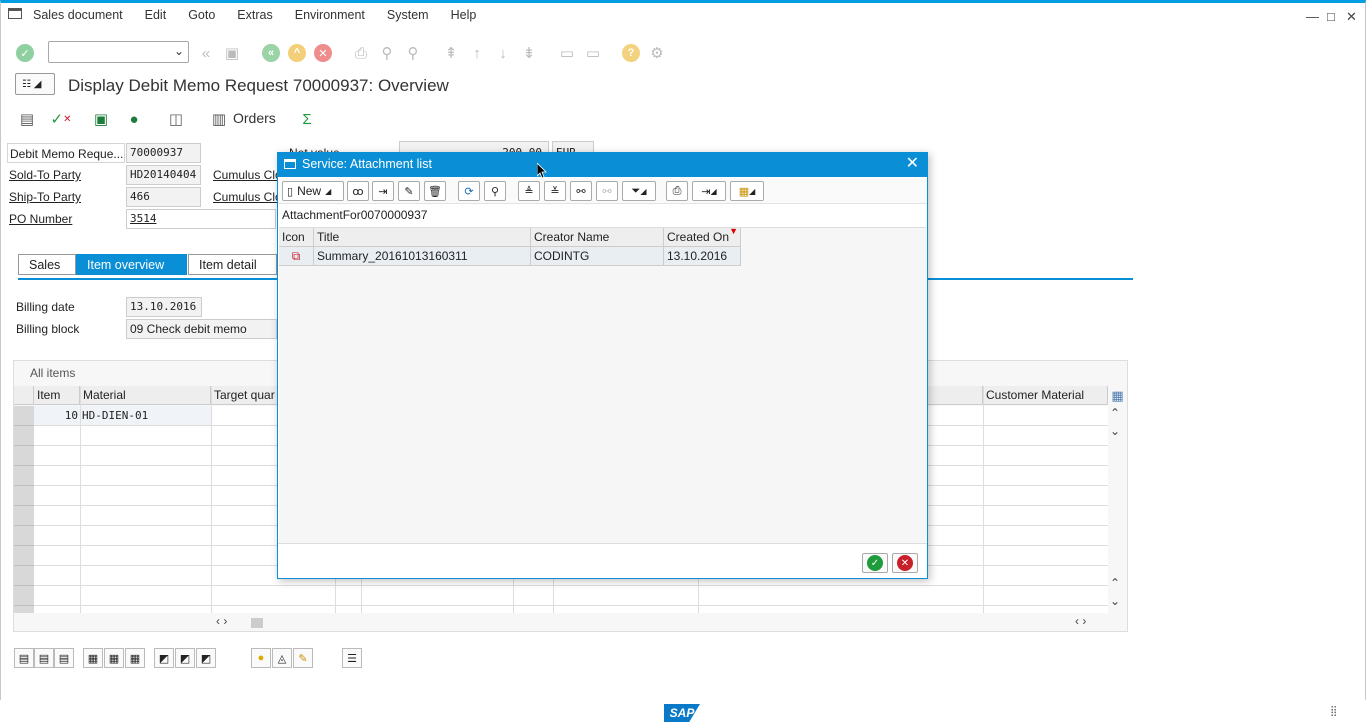  What do you see at coordinates (24, 395) in the screenshot?
I see `row-selector-header` at bounding box center [24, 395].